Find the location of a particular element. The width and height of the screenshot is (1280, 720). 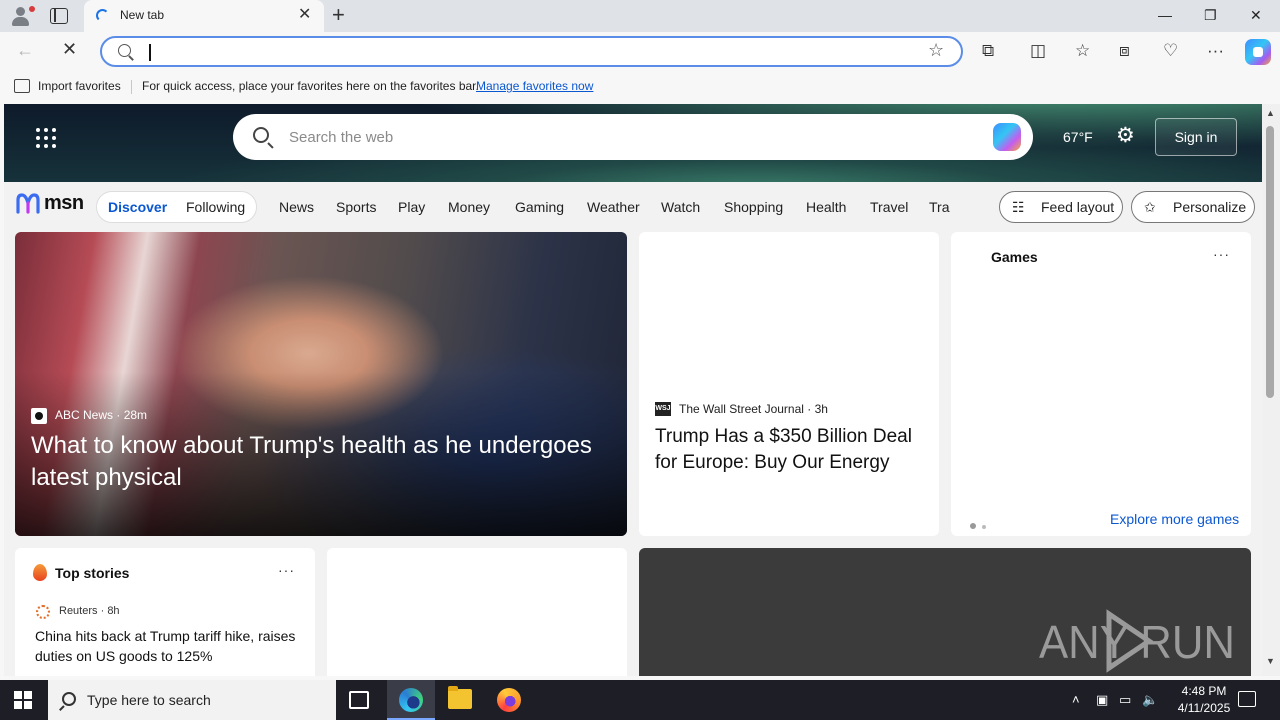

search-placeholder: Search the web is located at coordinates (341, 137).